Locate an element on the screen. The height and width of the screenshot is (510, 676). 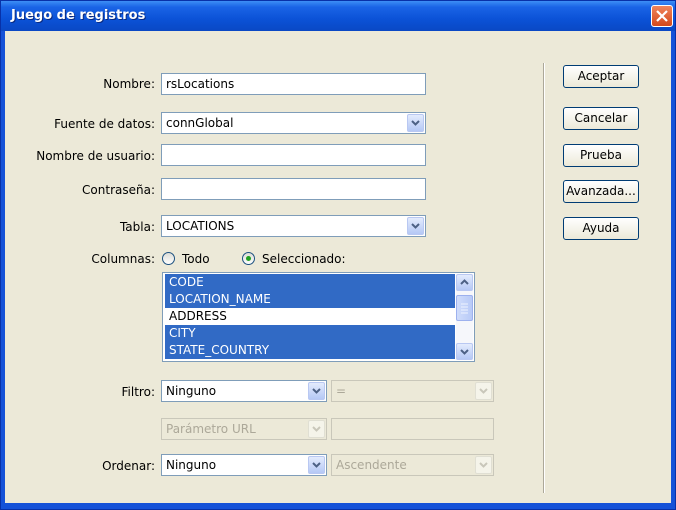
radio-seleccionado is located at coordinates (248, 258).